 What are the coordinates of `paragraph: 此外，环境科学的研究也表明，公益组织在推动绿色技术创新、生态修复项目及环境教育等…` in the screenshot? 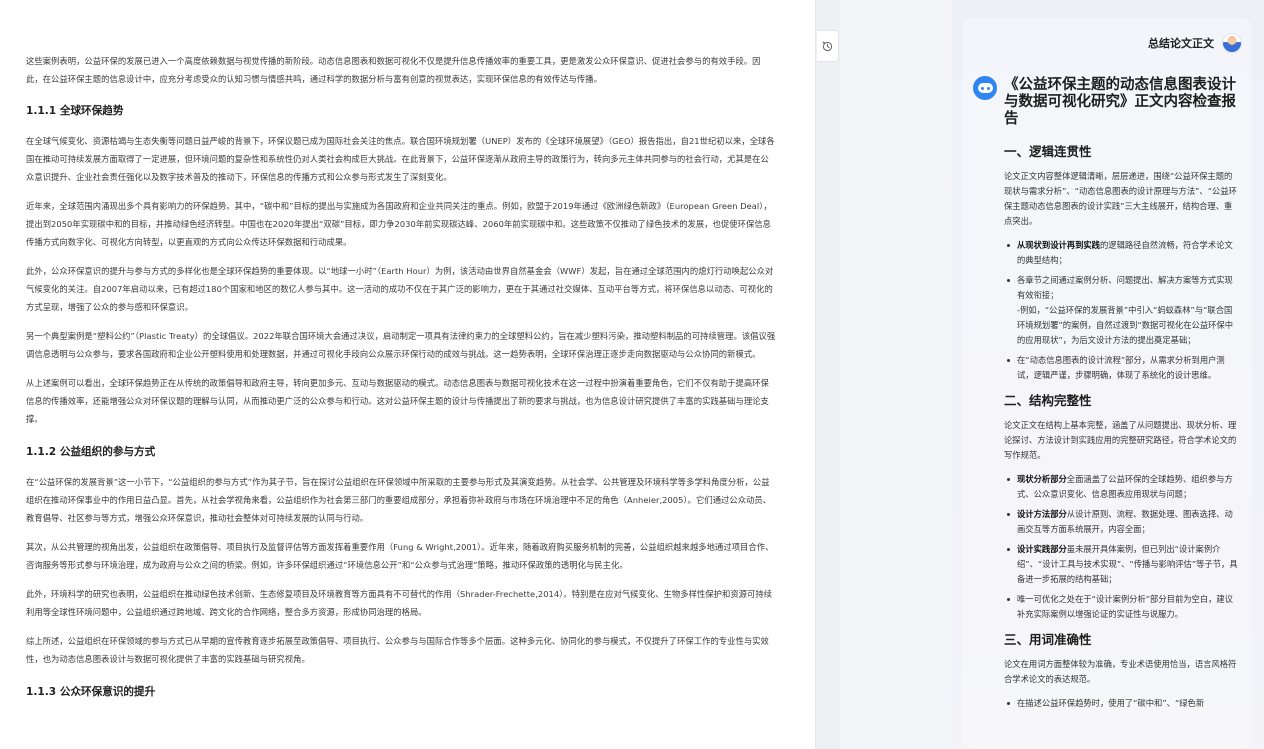 It's located at (399, 603).